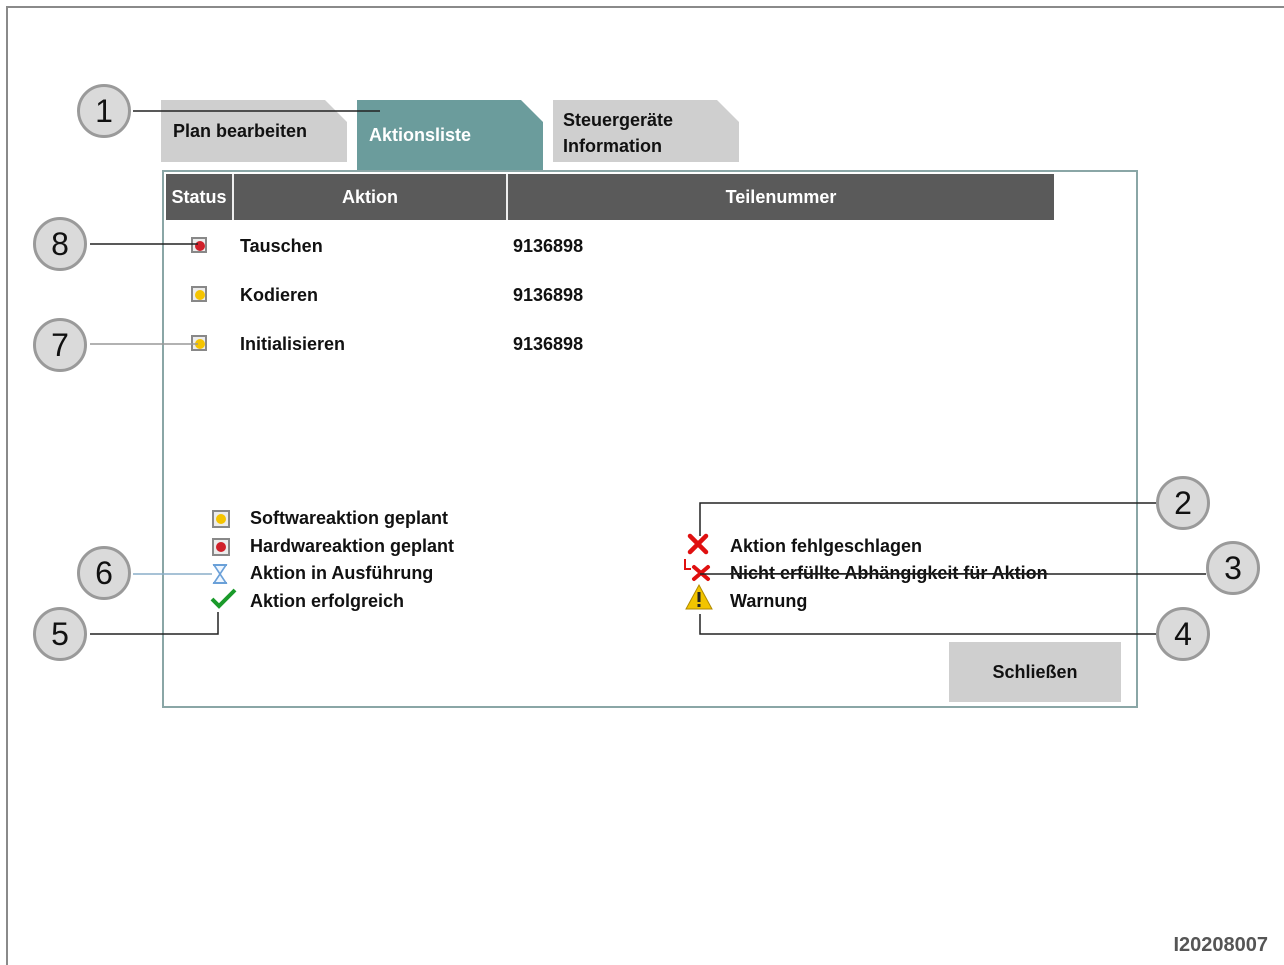 The height and width of the screenshot is (965, 1284). I want to click on callout-8: 8, so click(60, 244).